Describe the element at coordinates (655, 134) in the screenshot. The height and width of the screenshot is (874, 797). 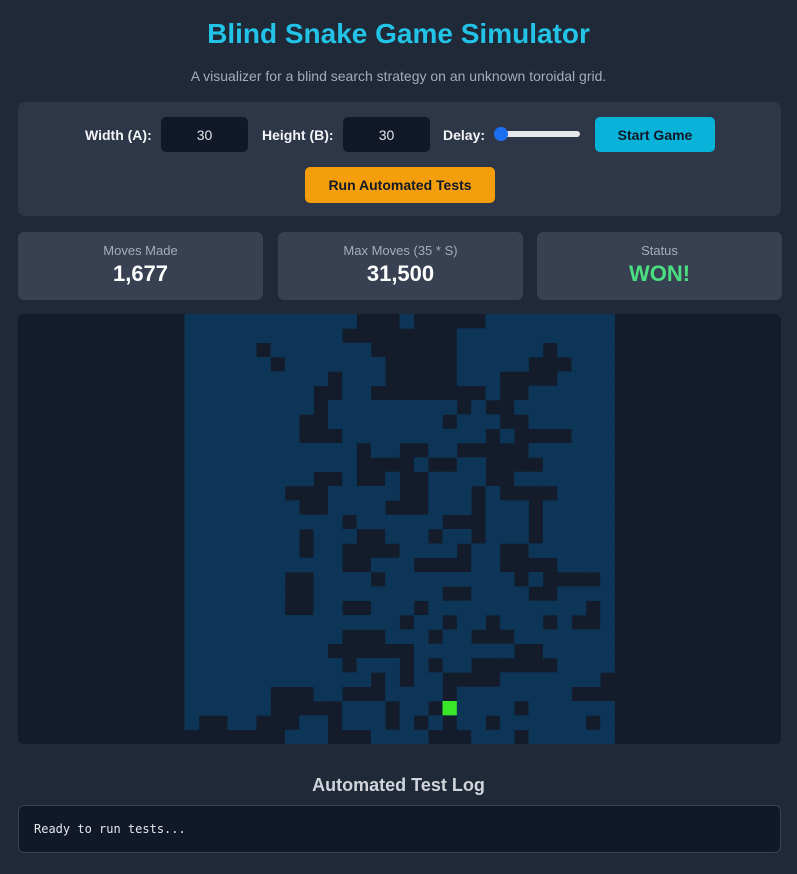
I see `start-game-button: Start Game` at that location.